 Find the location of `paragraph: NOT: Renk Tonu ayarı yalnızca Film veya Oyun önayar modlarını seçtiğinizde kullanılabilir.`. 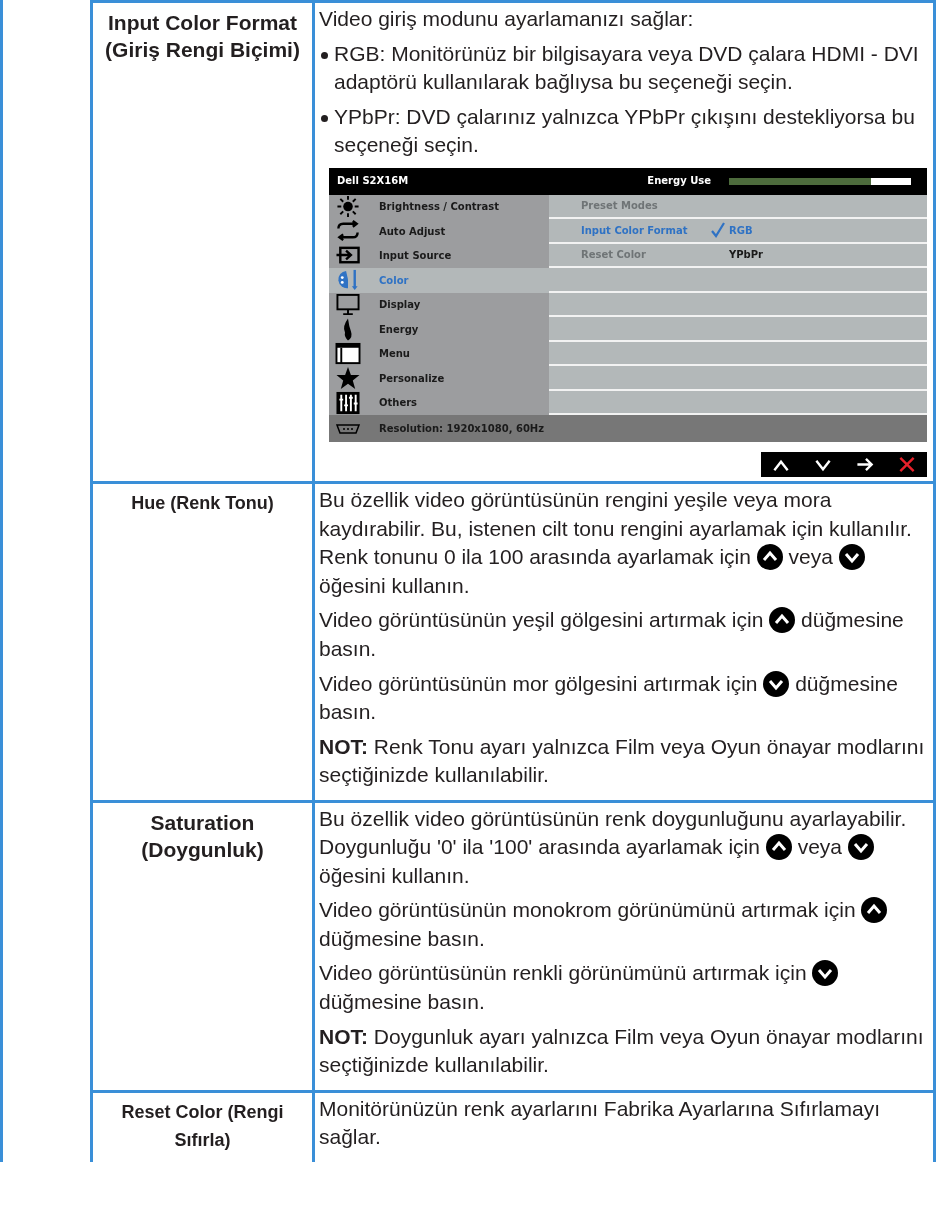

paragraph: NOT: Renk Tonu ayarı yalnızca Film veya Oyun önayar modlarını seçtiğinizde kullanılabilir. is located at coordinates (622, 761).